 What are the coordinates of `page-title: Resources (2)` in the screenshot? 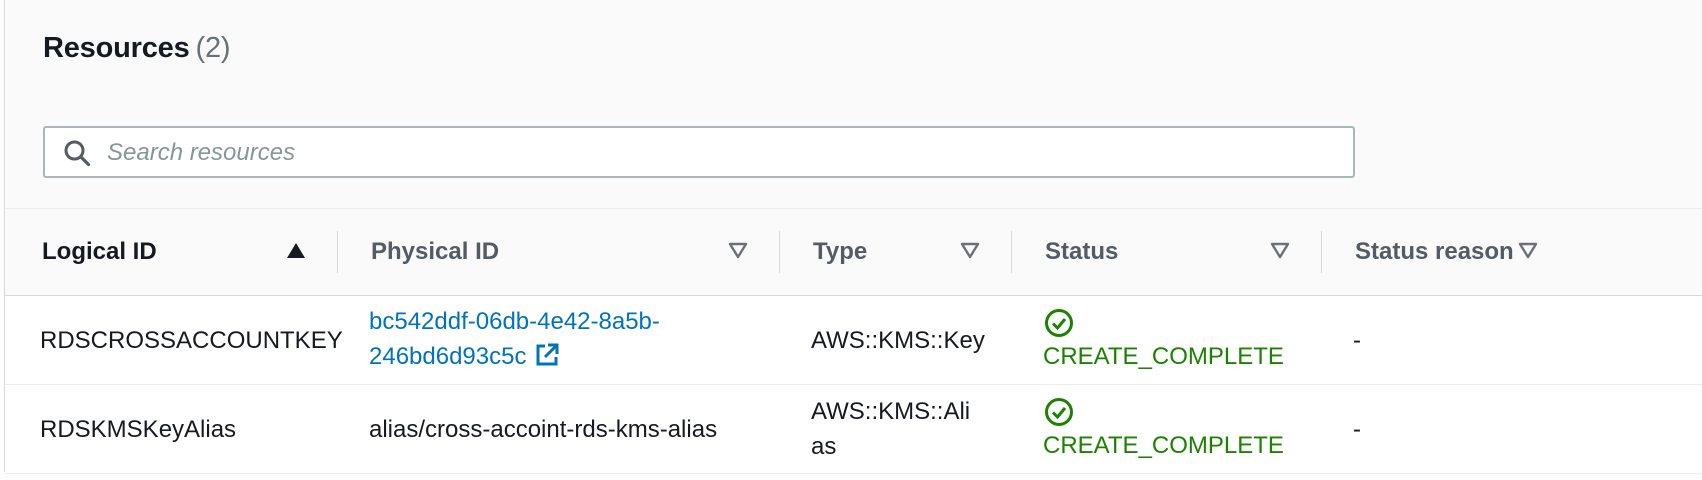 It's located at (137, 48).